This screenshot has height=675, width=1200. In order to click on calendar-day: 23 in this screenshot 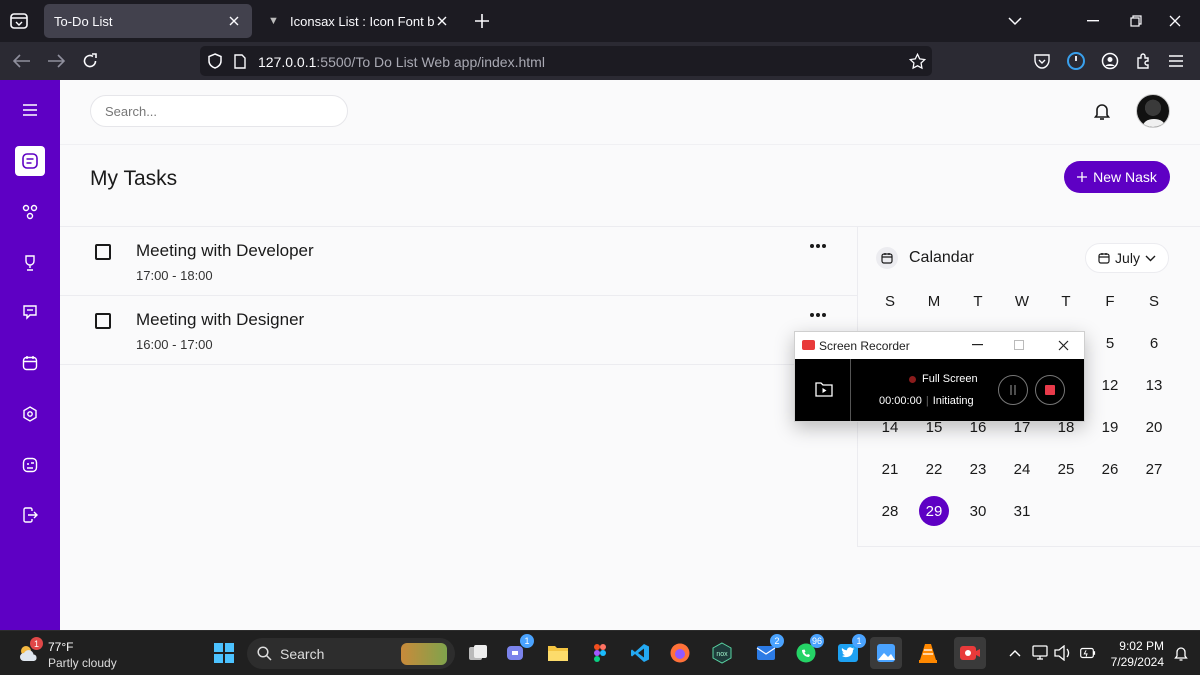, I will do `click(978, 469)`.